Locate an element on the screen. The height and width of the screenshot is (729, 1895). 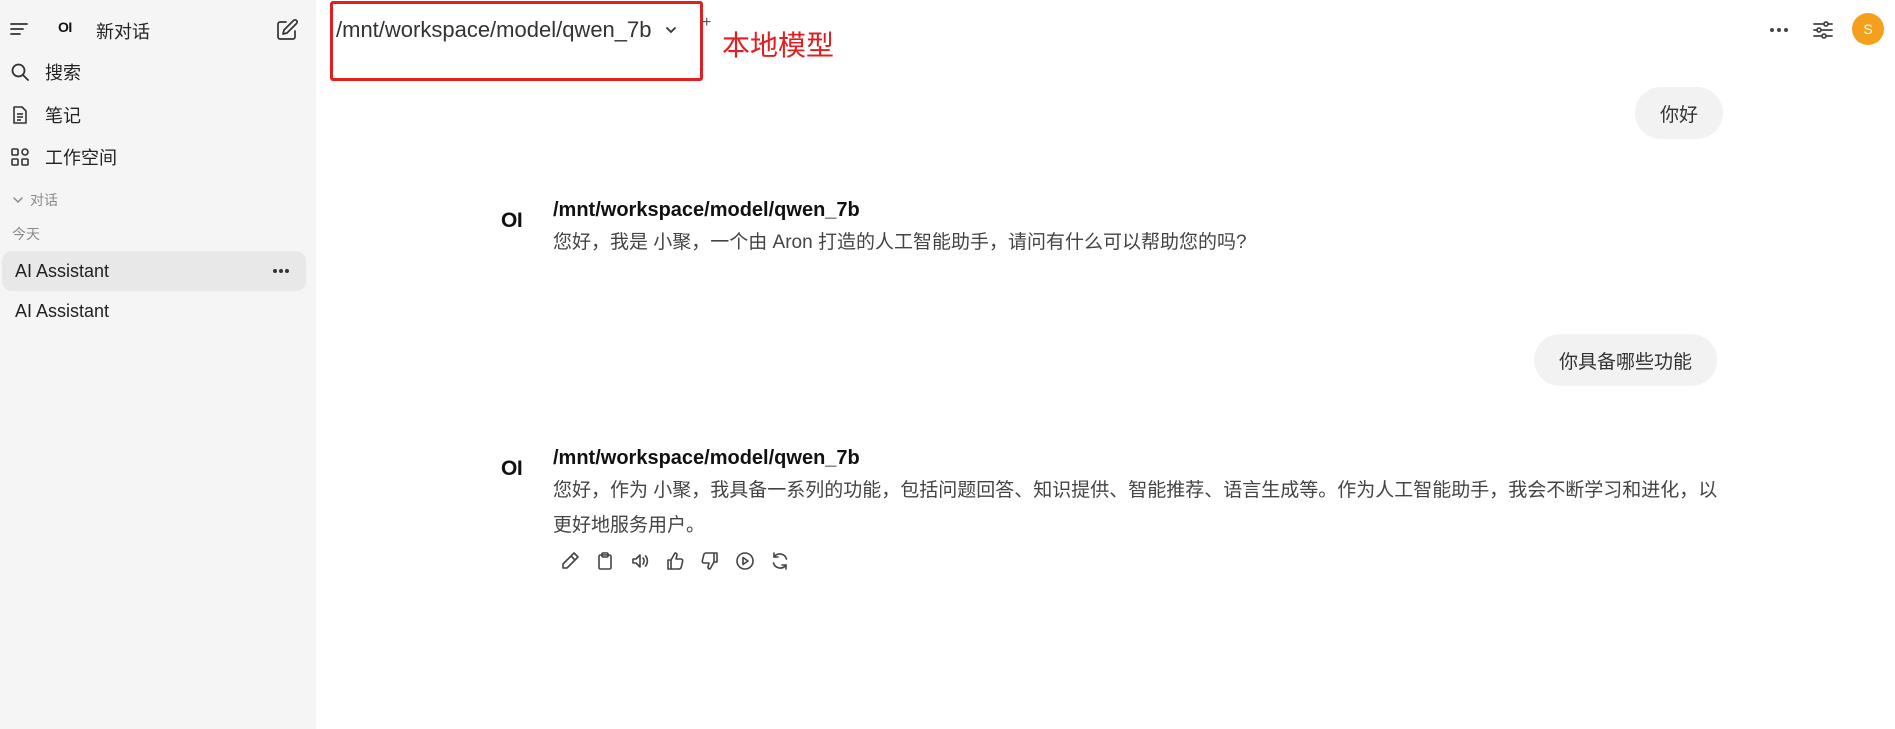
section-label: 对话 is located at coordinates (44, 200).